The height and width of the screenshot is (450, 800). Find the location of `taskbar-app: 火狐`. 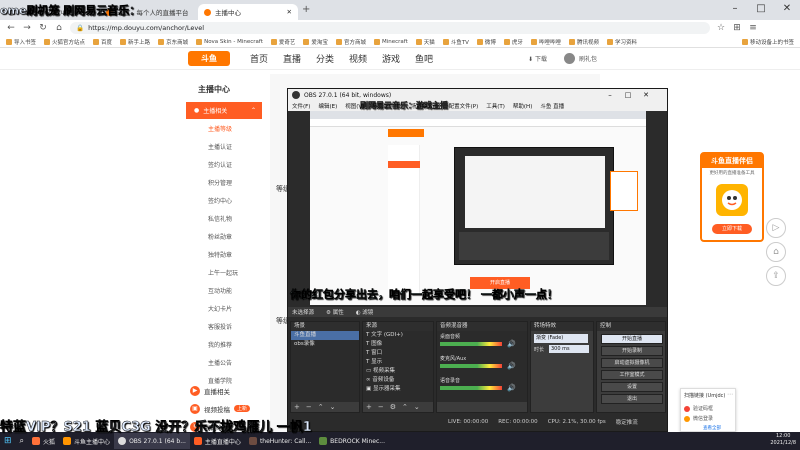

taskbar-app: 火狐 is located at coordinates (43, 441).